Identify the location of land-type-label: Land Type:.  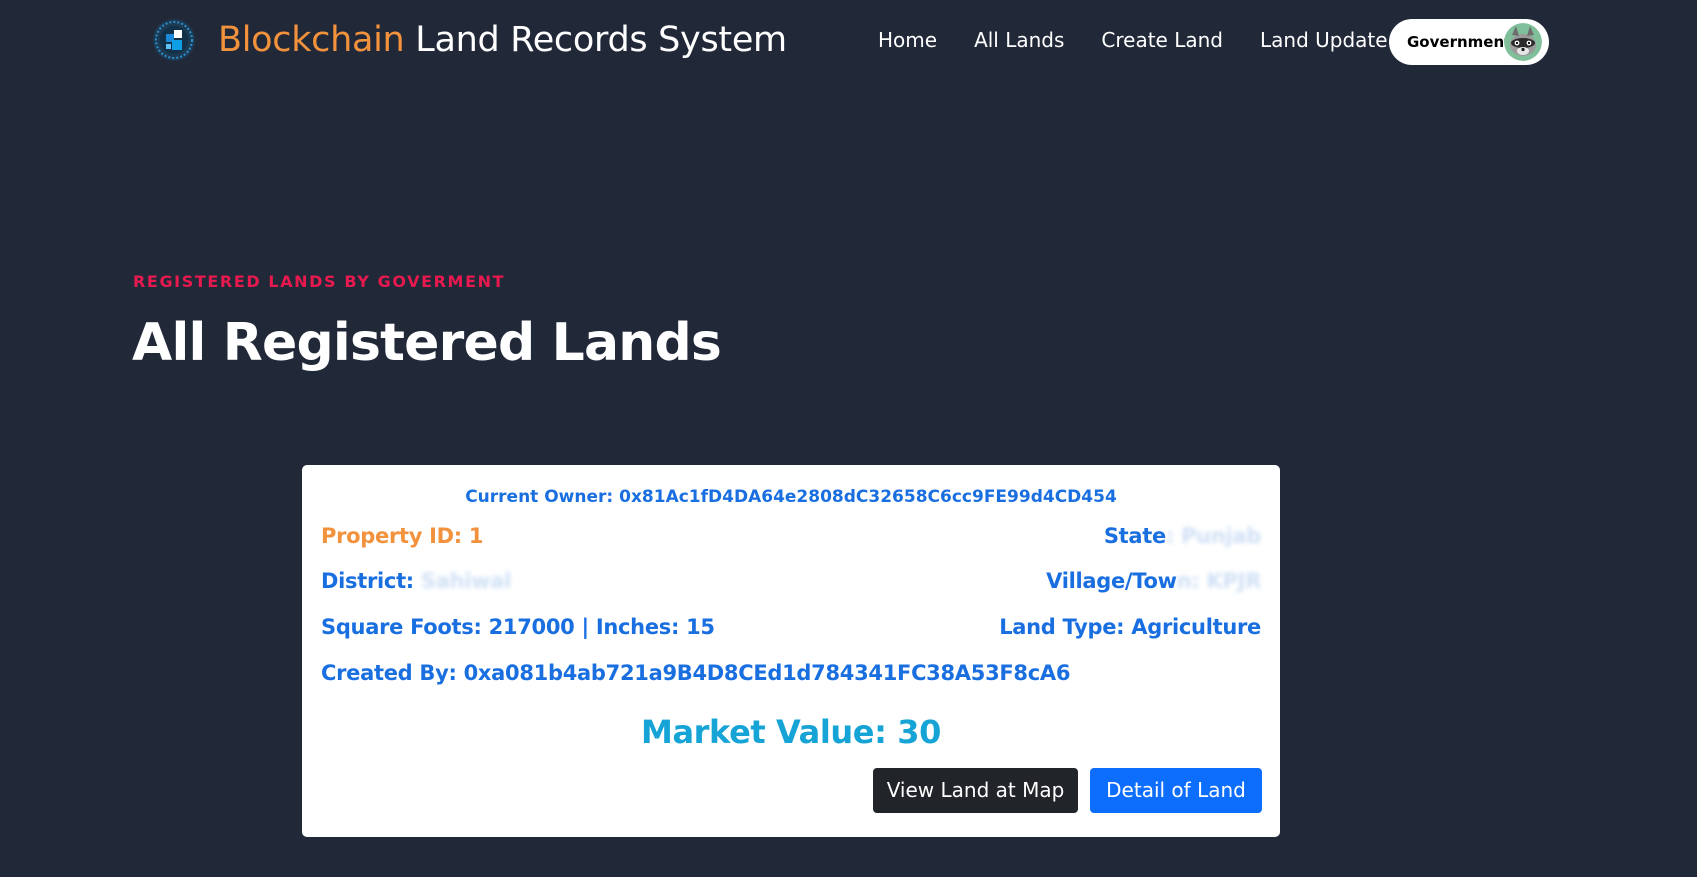
(1065, 627).